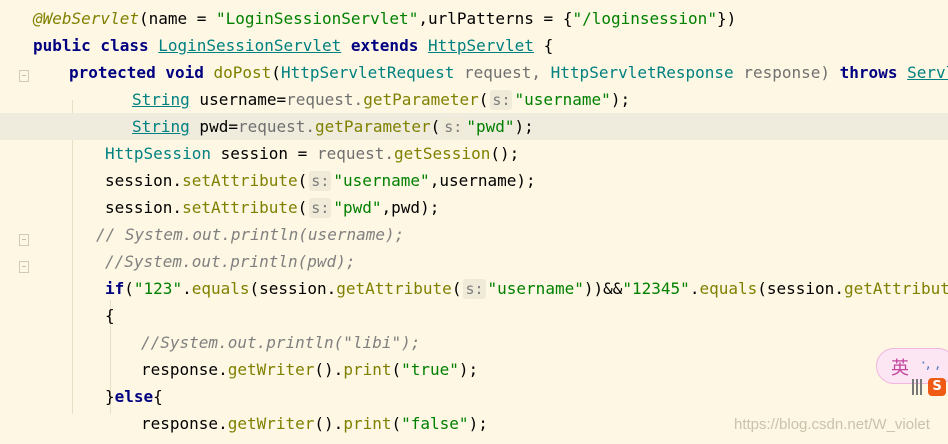 Image resolution: width=948 pixels, height=444 pixels. What do you see at coordinates (238, 99) in the screenshot?
I see `code-token: username=` at bounding box center [238, 99].